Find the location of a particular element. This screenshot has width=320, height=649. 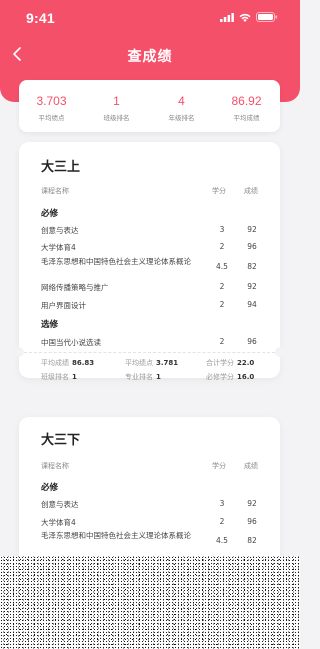

stat-value: 86.92 is located at coordinates (246, 101).